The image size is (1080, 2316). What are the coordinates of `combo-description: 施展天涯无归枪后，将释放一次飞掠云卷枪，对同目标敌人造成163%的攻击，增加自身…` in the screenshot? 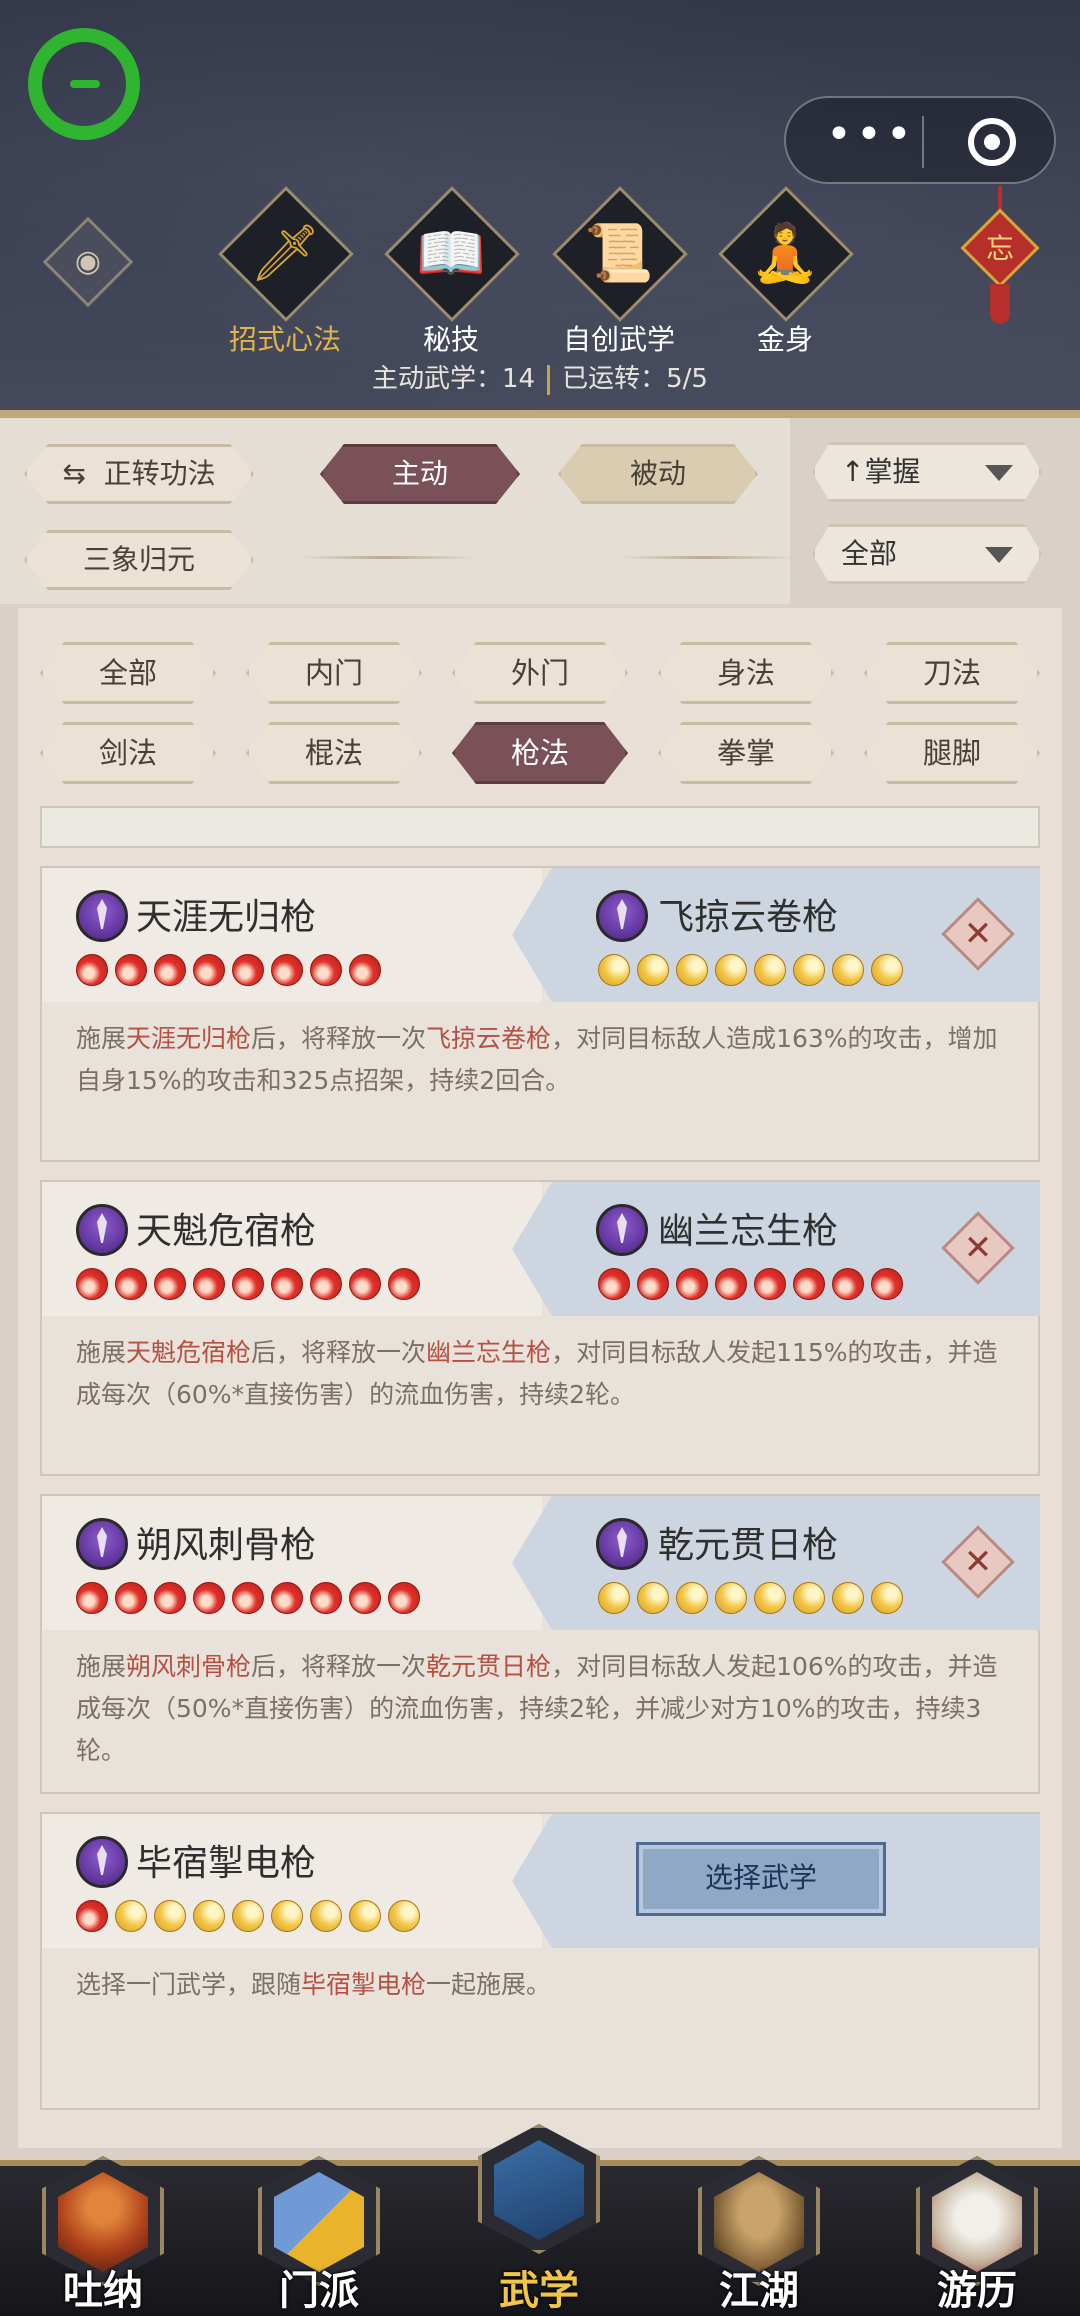 It's located at (537, 1059).